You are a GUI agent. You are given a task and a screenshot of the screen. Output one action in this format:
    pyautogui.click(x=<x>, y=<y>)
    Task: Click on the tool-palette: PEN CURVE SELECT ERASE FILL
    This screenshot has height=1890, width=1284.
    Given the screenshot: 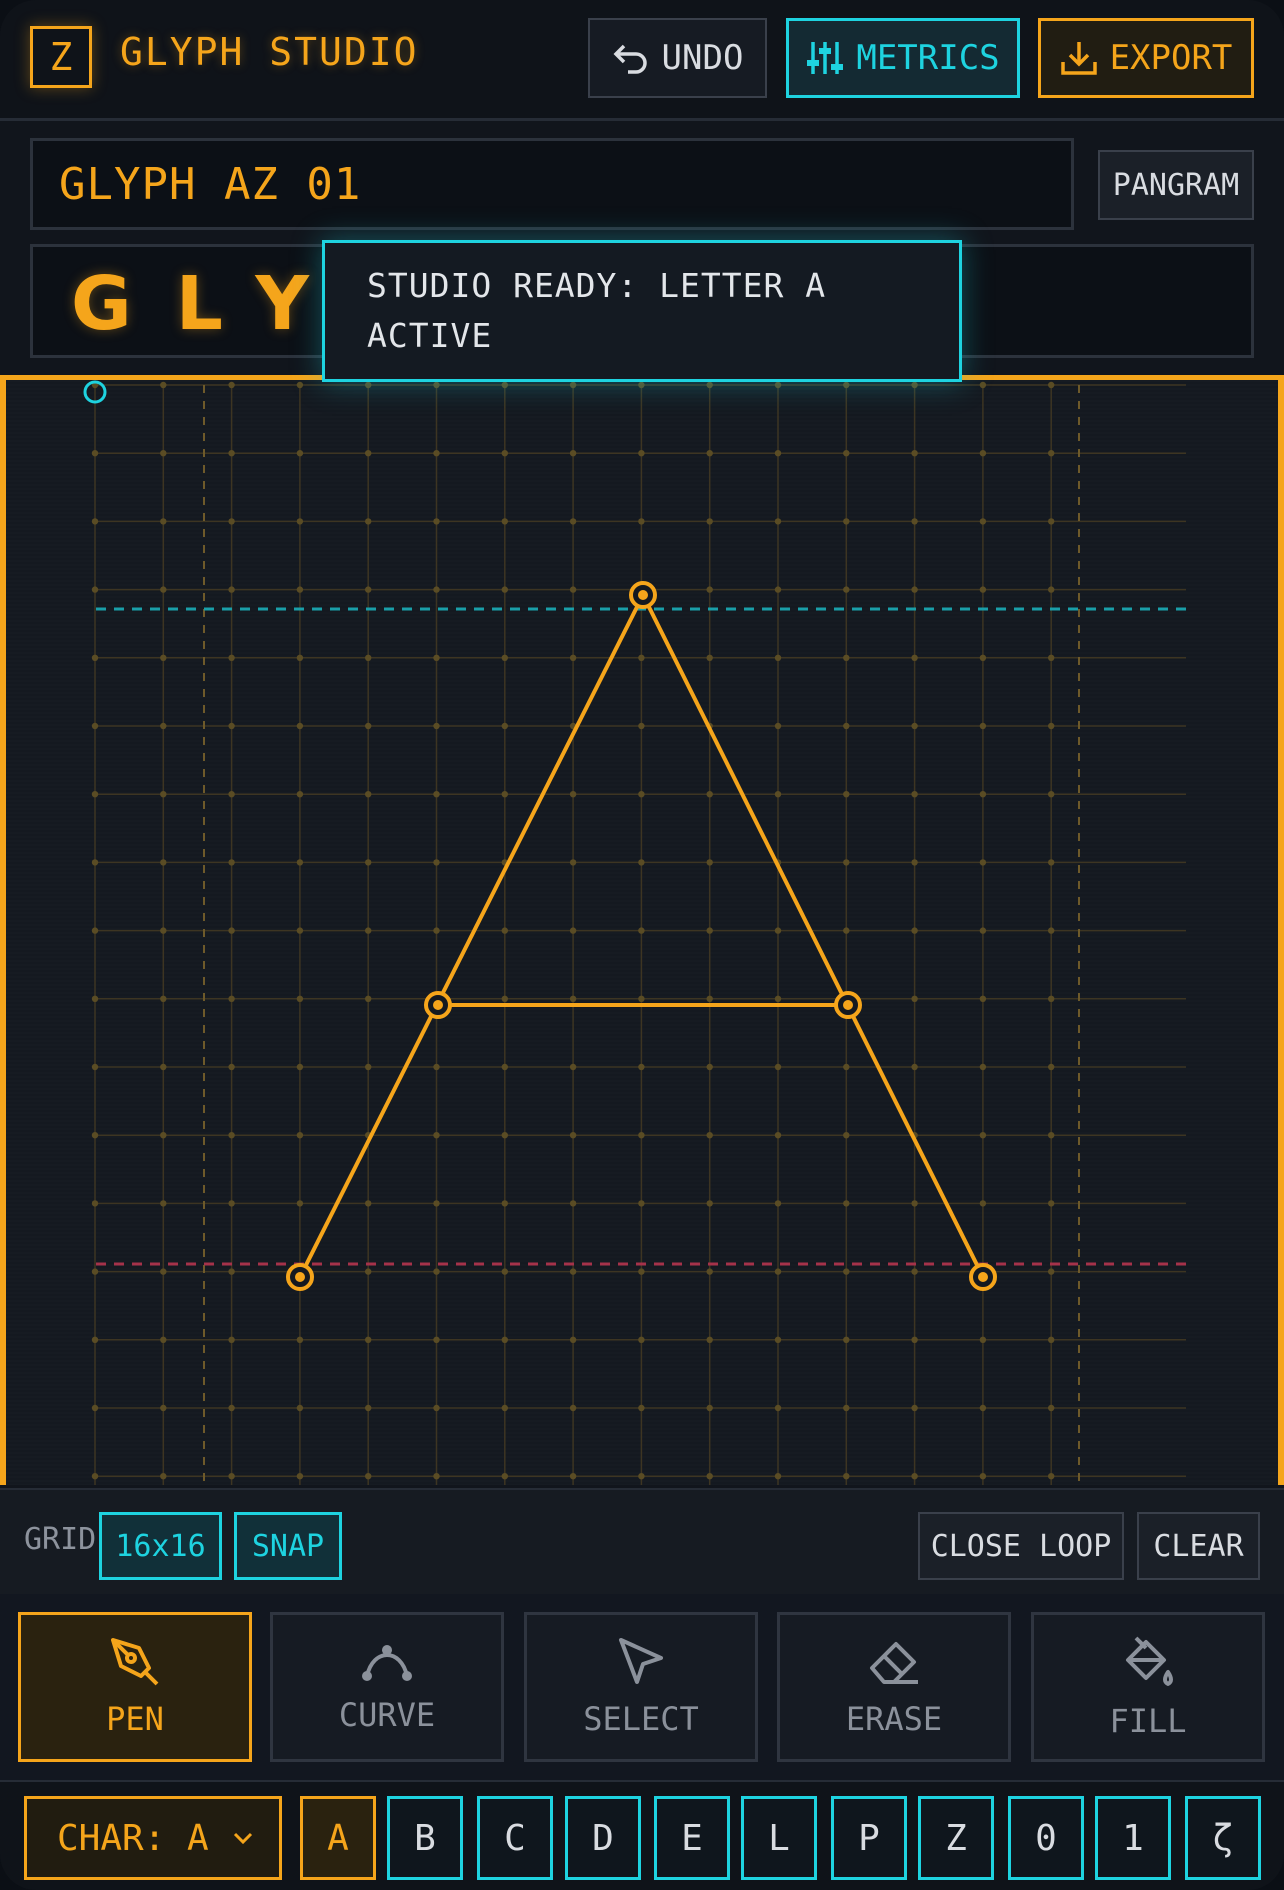 What is the action you would take?
    pyautogui.click(x=642, y=1688)
    